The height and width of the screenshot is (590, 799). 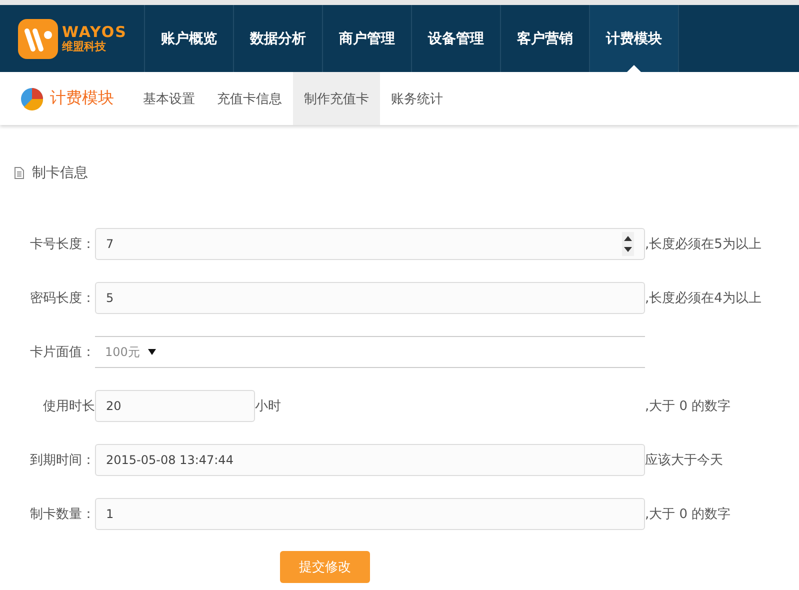 What do you see at coordinates (370, 460) in the screenshot?
I see `input-field: 2015-05-08 13:47:44` at bounding box center [370, 460].